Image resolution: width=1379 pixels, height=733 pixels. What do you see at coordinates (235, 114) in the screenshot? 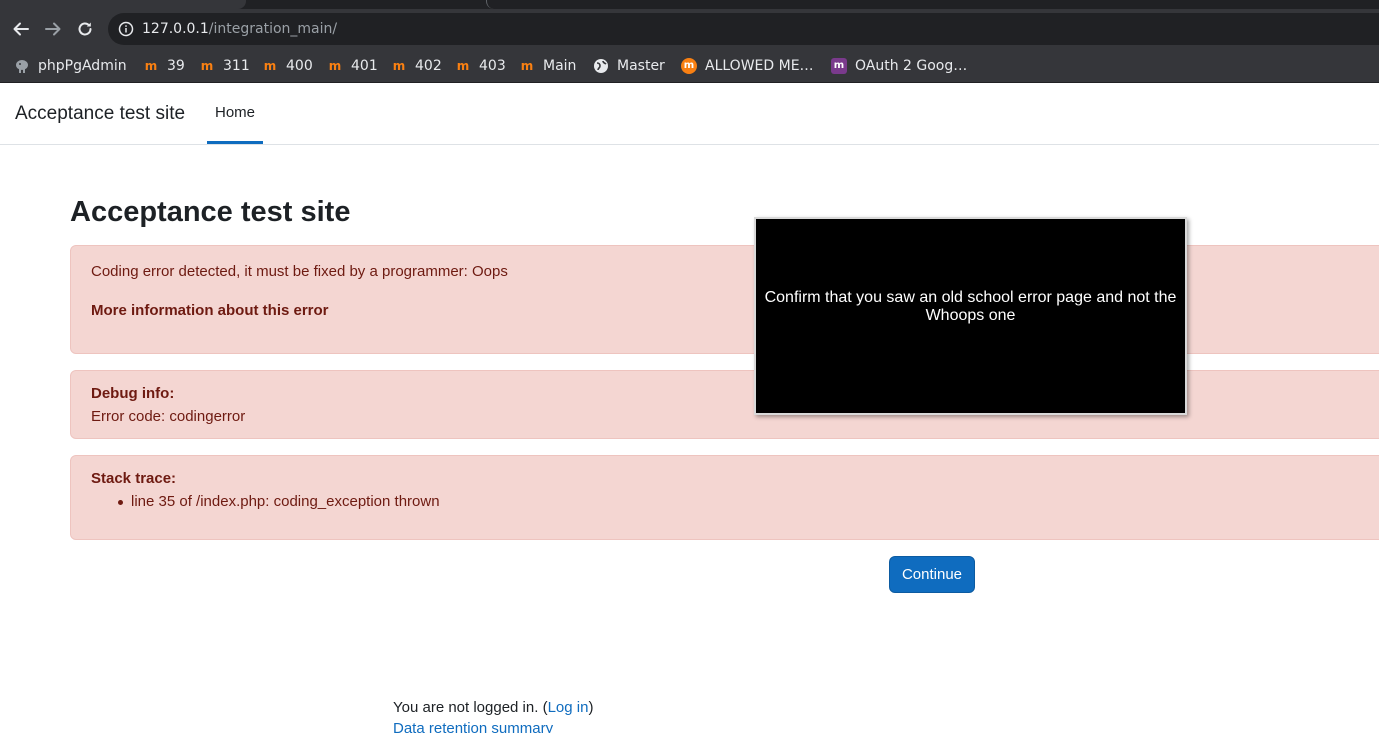
I see `nav-home-tab: Home` at bounding box center [235, 114].